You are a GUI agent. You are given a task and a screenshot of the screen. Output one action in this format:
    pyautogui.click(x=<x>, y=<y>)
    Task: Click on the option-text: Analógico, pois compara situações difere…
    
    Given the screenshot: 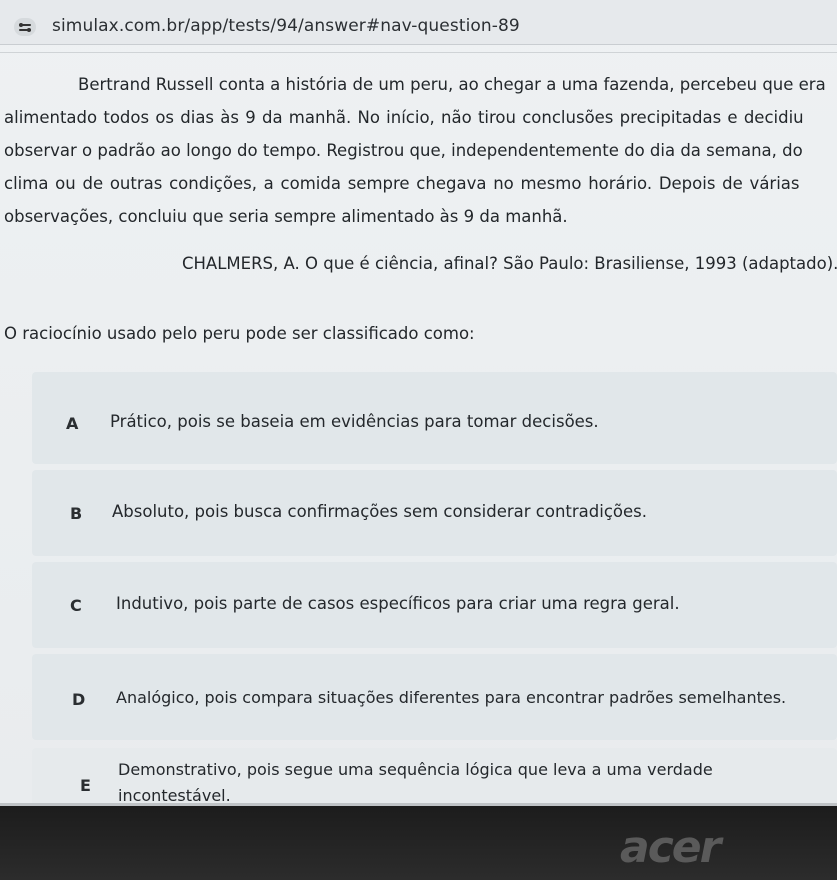 What is the action you would take?
    pyautogui.click(x=451, y=697)
    